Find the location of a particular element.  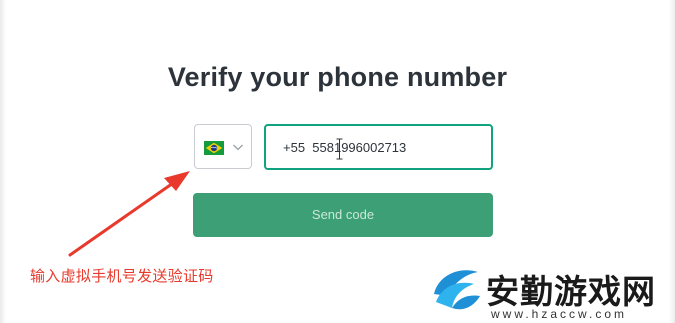

site-watermark: 安勤游戏网 www.hzaccw.com is located at coordinates (551, 292).